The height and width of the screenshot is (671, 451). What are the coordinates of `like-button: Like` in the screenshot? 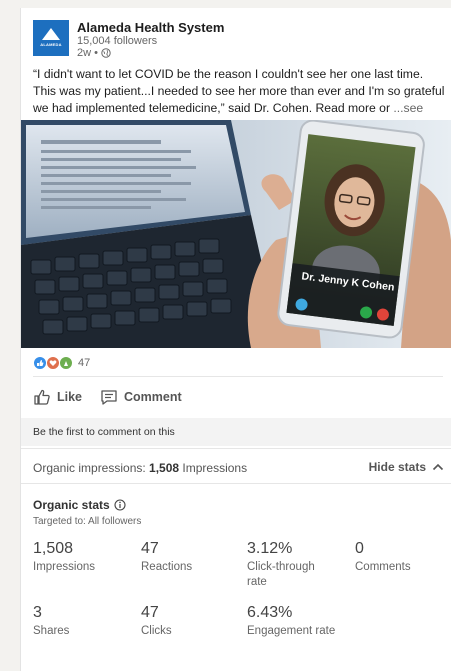 It's located at (57, 397).